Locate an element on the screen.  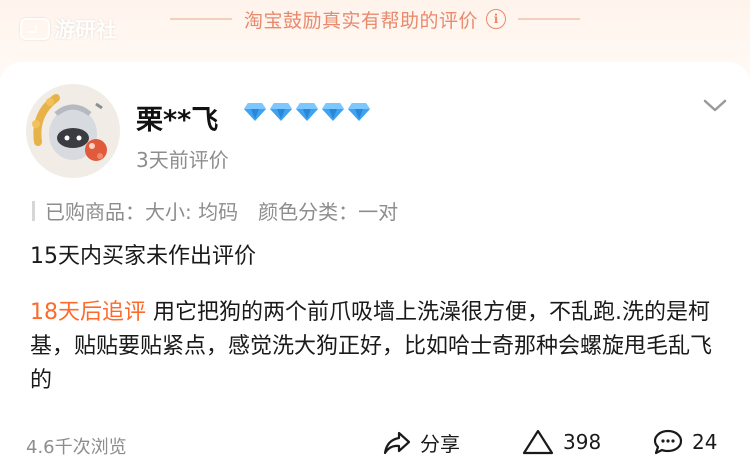
watermark-text: 游研社 is located at coordinates (85, 30).